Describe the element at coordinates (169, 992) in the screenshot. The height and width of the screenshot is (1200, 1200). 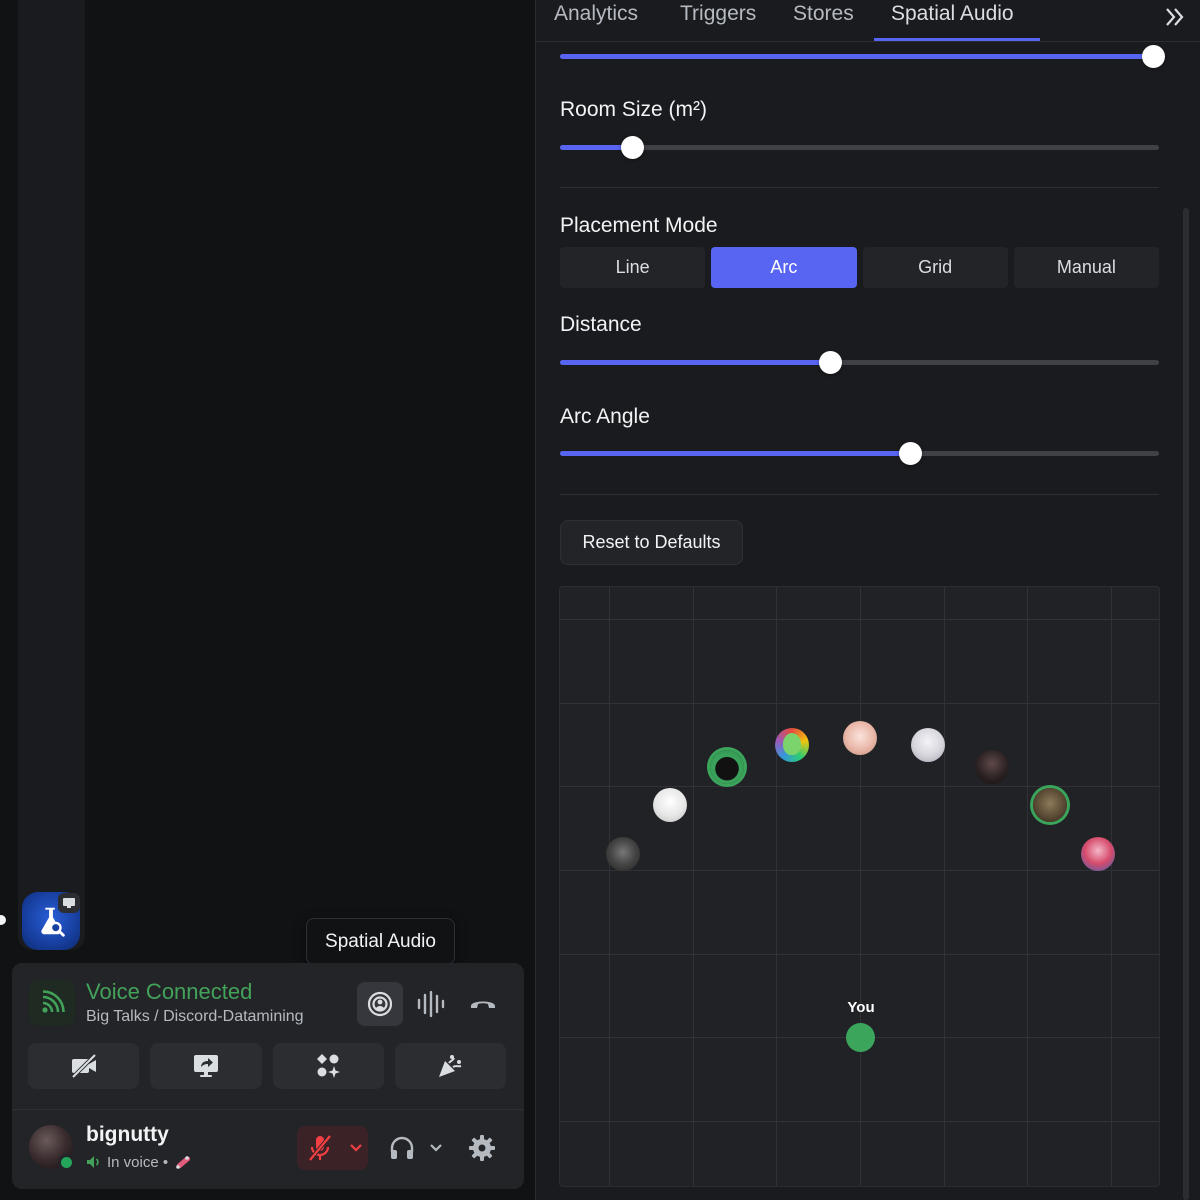
I see `voice-status: Voice Connected` at that location.